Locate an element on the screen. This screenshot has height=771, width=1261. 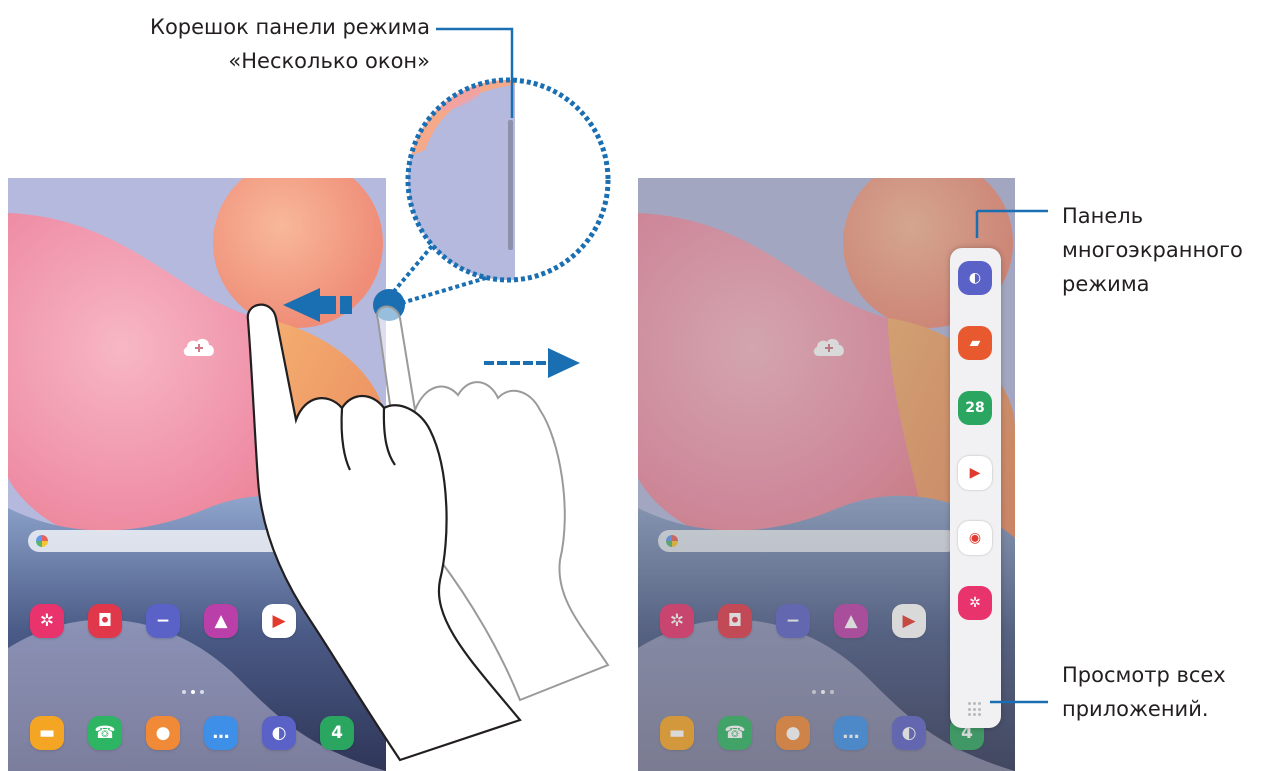
swipe-left-arrow-icon is located at coordinates (317, 305).